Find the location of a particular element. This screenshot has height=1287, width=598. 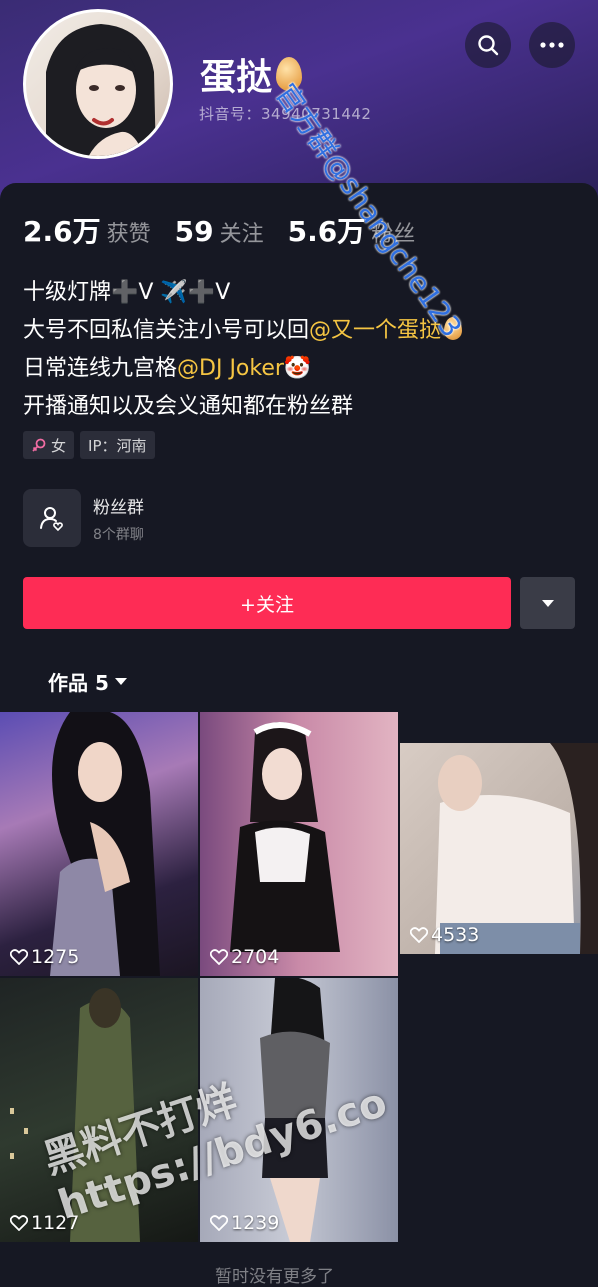

bio-line-3: 日常连线九宫格@DJ Joker🤡 is located at coordinates (303, 369).